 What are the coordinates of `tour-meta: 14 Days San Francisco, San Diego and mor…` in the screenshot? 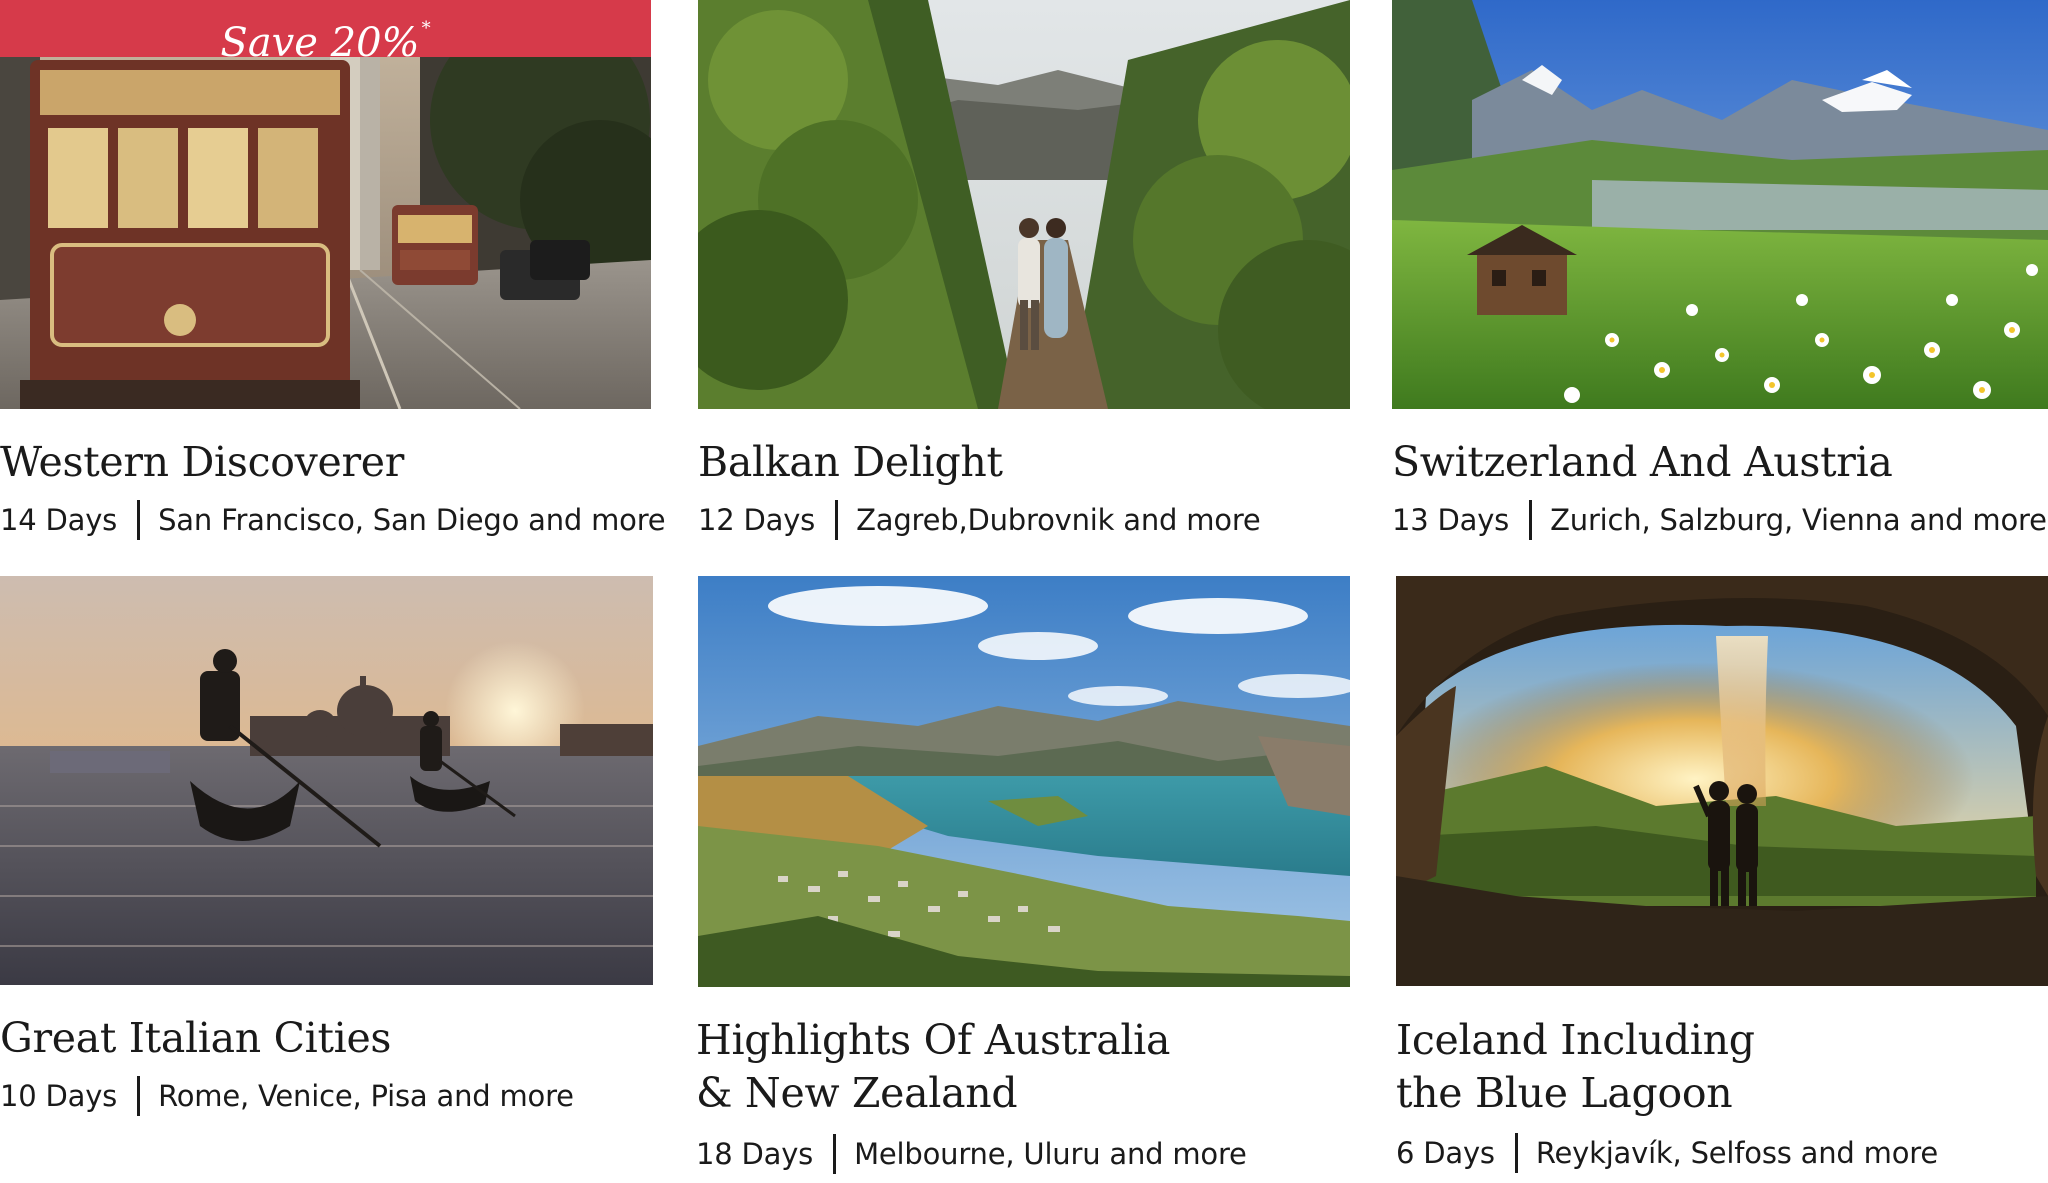 It's located at (333, 520).